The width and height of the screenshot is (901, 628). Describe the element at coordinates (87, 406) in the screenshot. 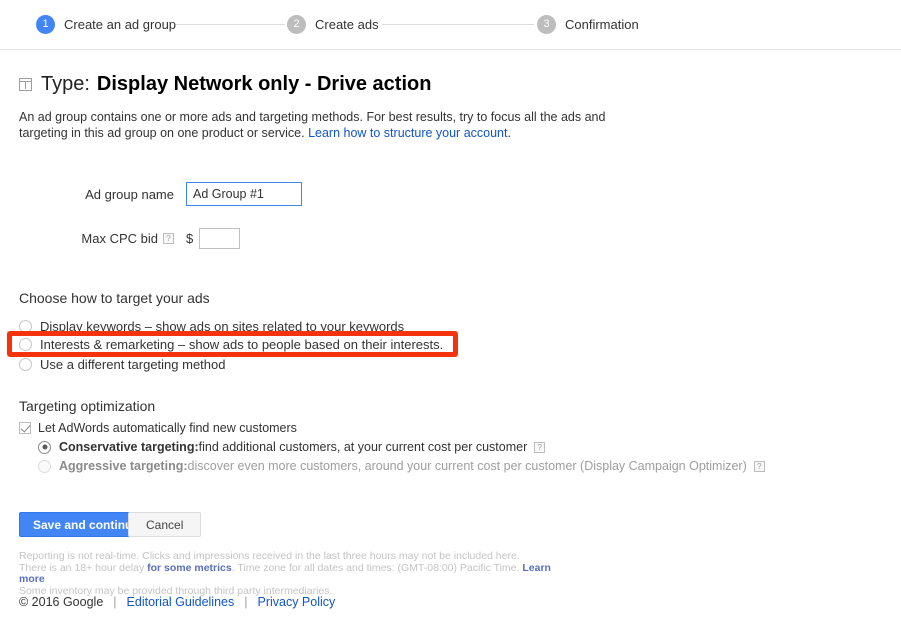

I see `optimization-section-heading: Targeting optimization` at that location.